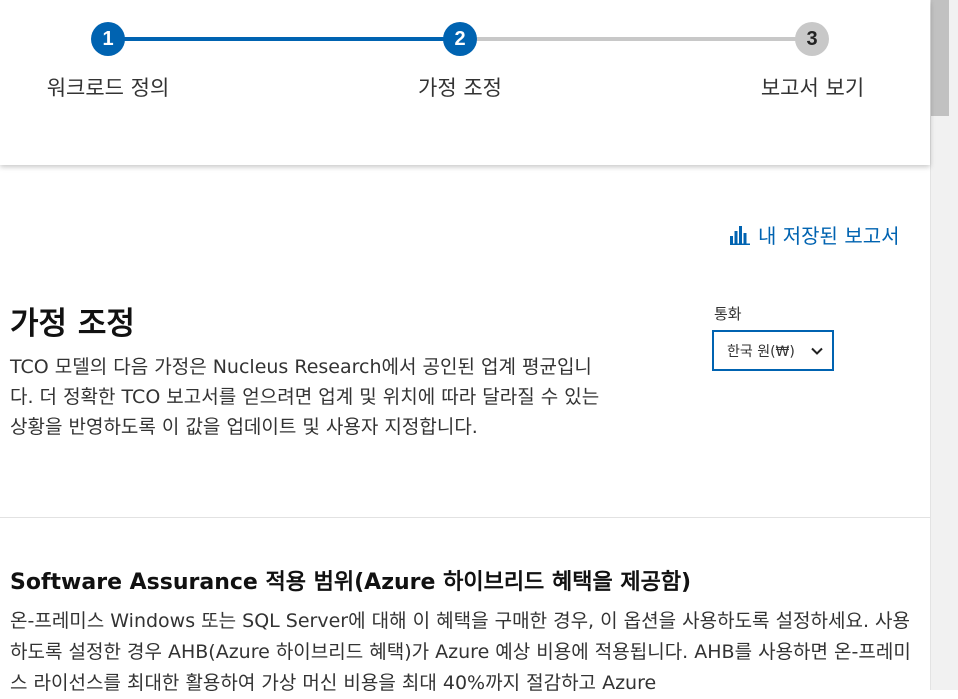 The image size is (958, 699). I want to click on scrollbar-thumb, so click(940, 58).